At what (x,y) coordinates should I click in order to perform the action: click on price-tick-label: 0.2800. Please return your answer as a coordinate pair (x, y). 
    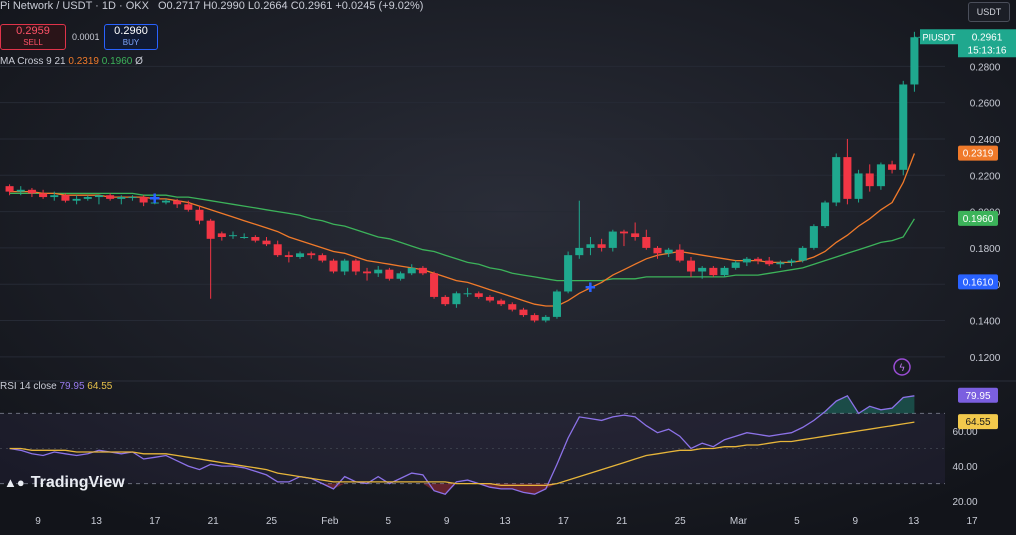
    Looking at the image, I should click on (985, 67).